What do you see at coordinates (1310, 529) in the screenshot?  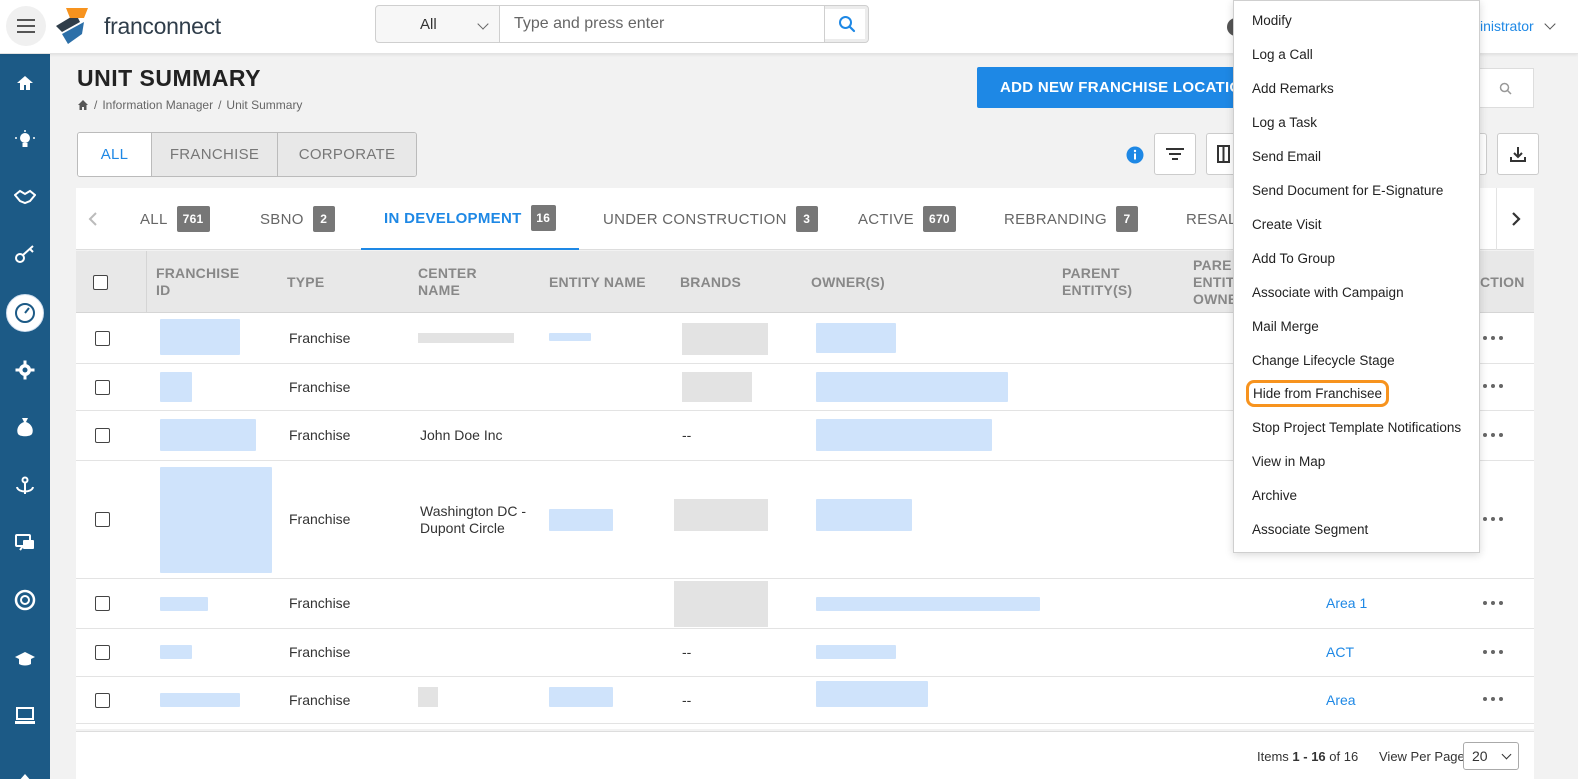 I see `menu-item-associate-segment: Associate Segment` at bounding box center [1310, 529].